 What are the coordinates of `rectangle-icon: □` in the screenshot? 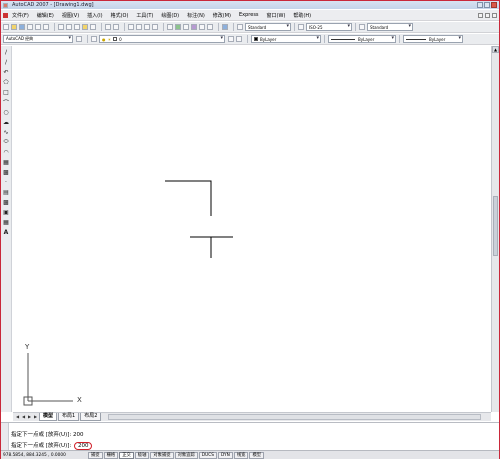 It's located at (6, 92).